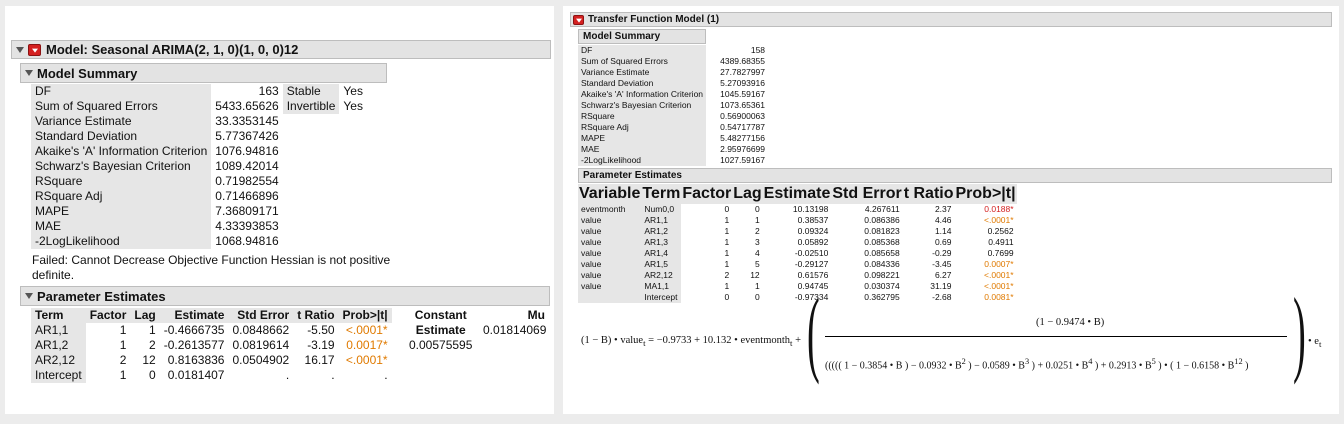 The width and height of the screenshot is (1344, 424). Describe the element at coordinates (1056, 336) in the screenshot. I see `fraction-bar` at that location.